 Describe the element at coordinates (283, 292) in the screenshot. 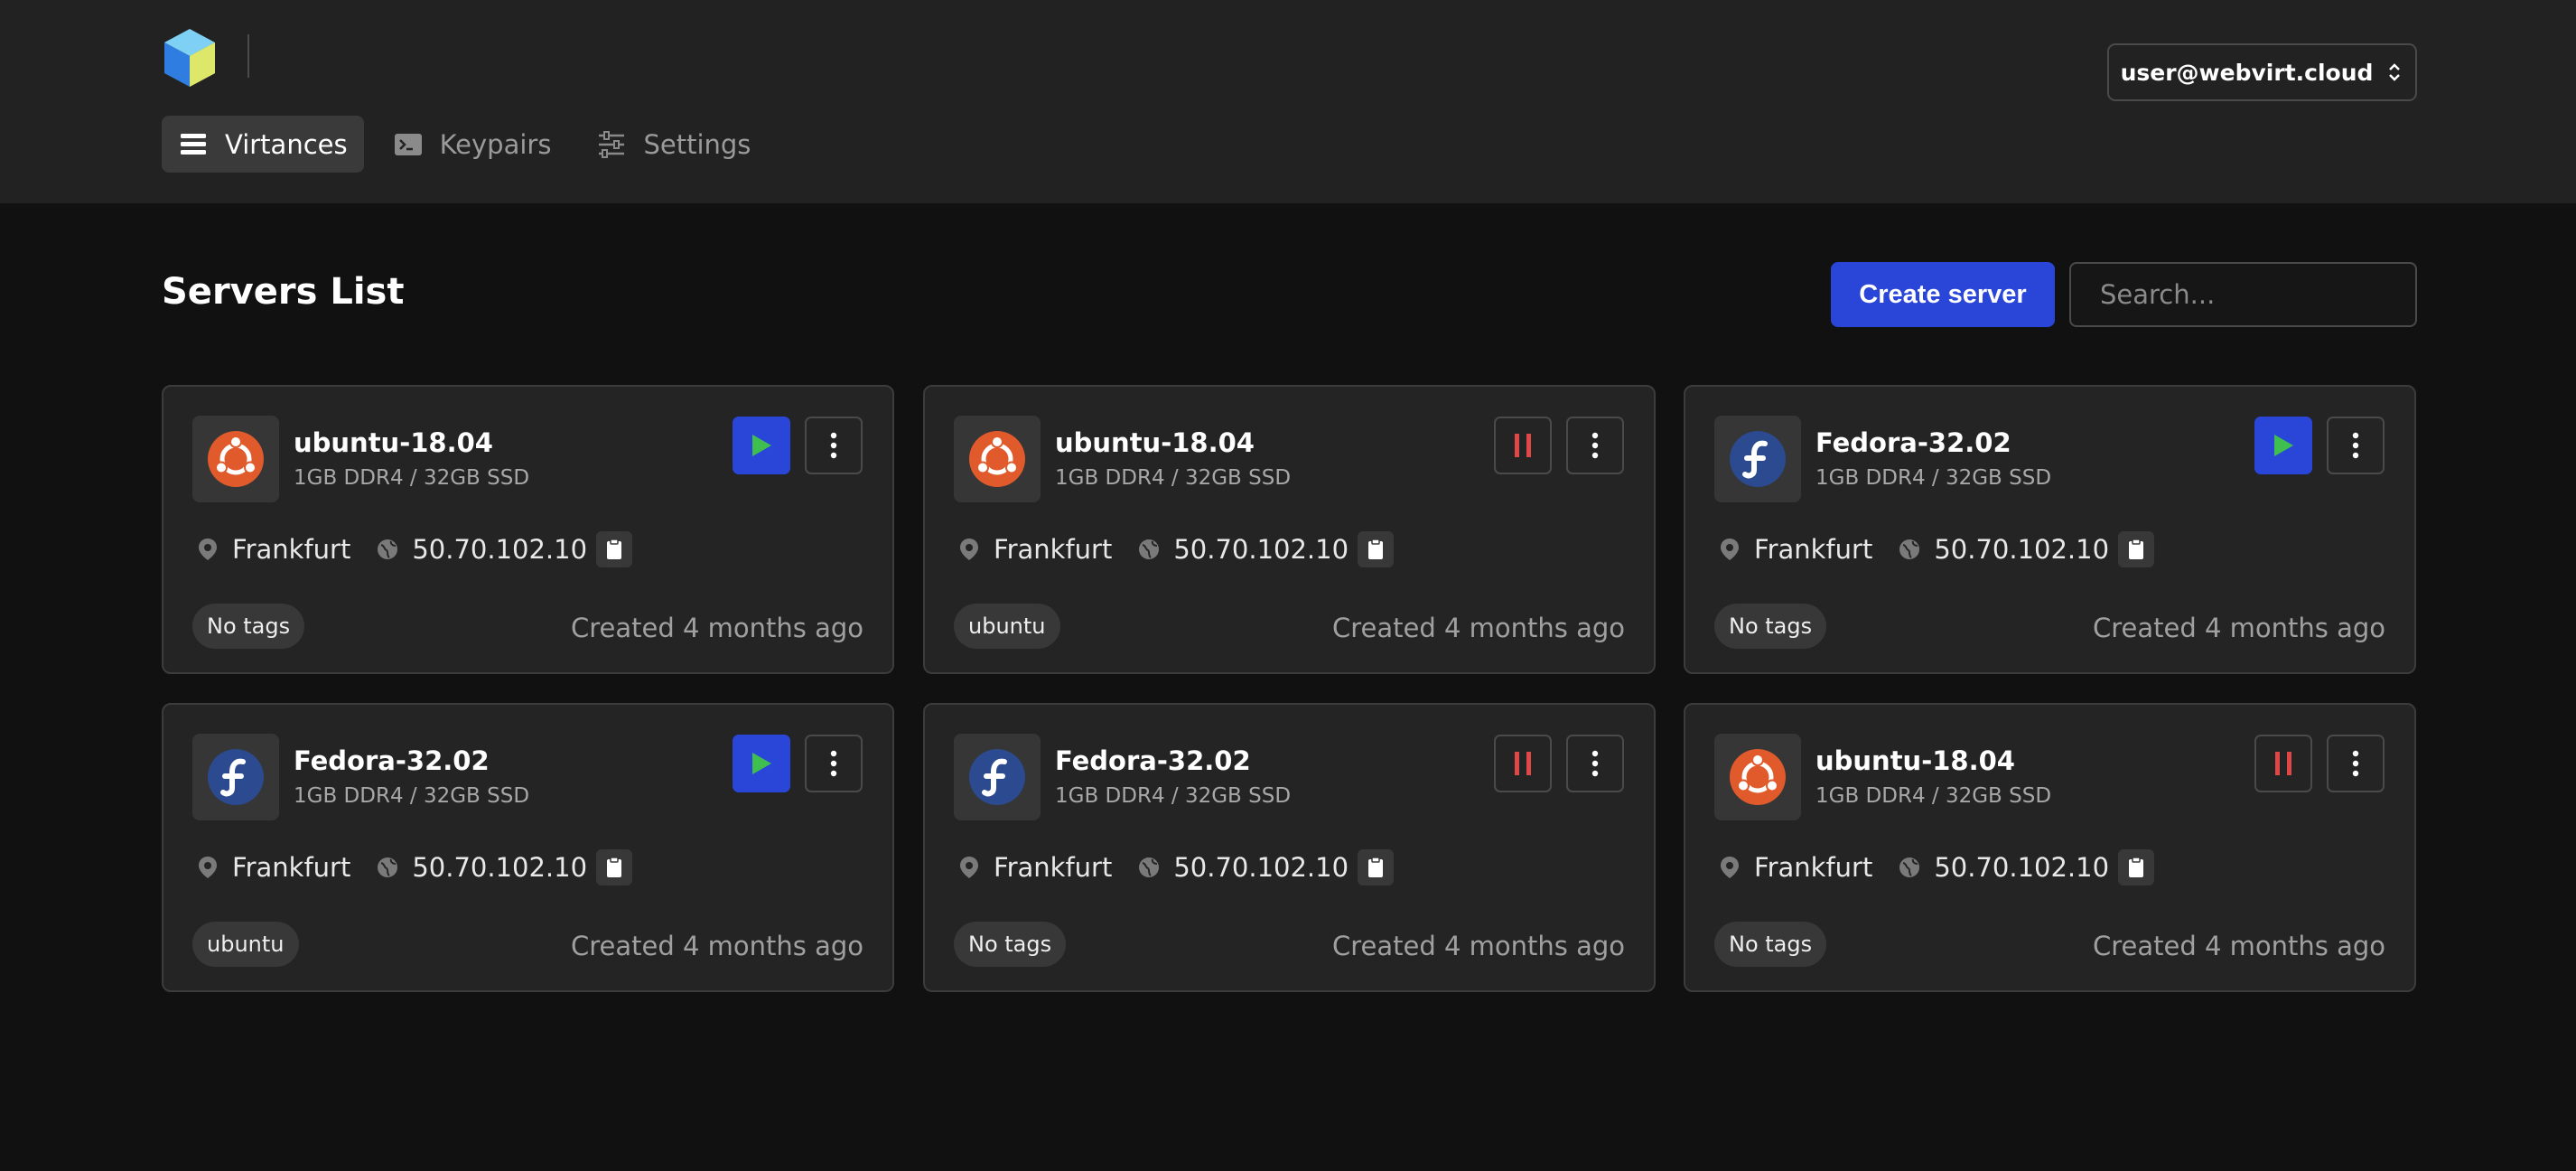

I see `page-title: Servers List` at that location.